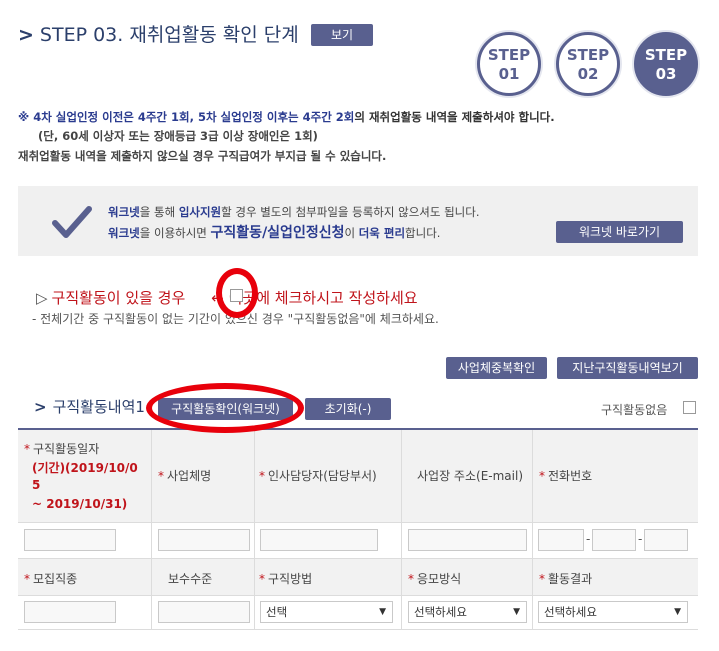 The image size is (719, 651). What do you see at coordinates (158, 35) in the screenshot?
I see `page-title: > STEP 03. 재취업활동 확인 단계` at bounding box center [158, 35].